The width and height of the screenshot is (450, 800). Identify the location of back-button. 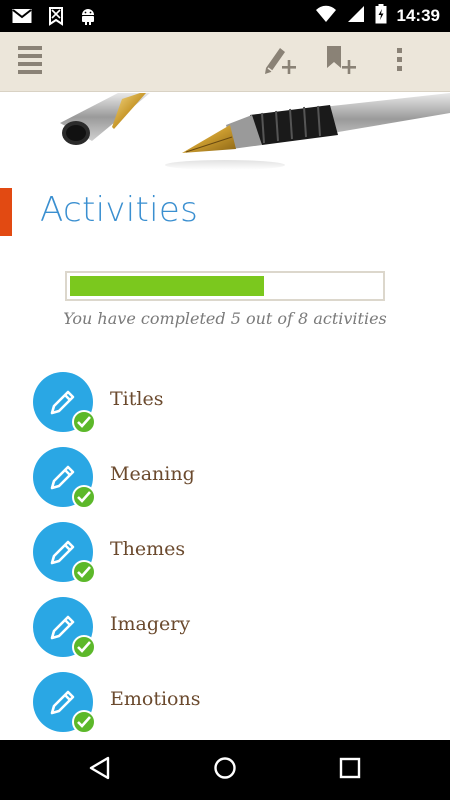
(100, 770).